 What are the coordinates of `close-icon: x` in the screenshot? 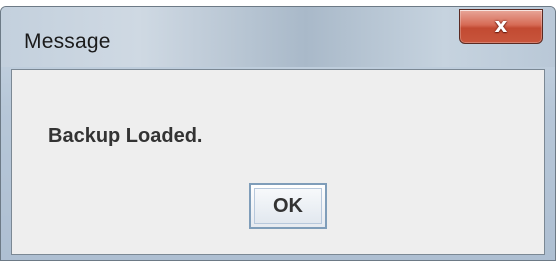 It's located at (501, 25).